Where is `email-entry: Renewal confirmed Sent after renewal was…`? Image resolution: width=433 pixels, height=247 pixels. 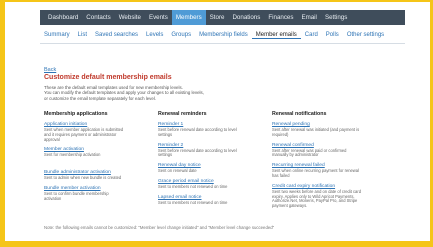 email-entry: Renewal confirmed Sent after renewal was… is located at coordinates (336, 151).